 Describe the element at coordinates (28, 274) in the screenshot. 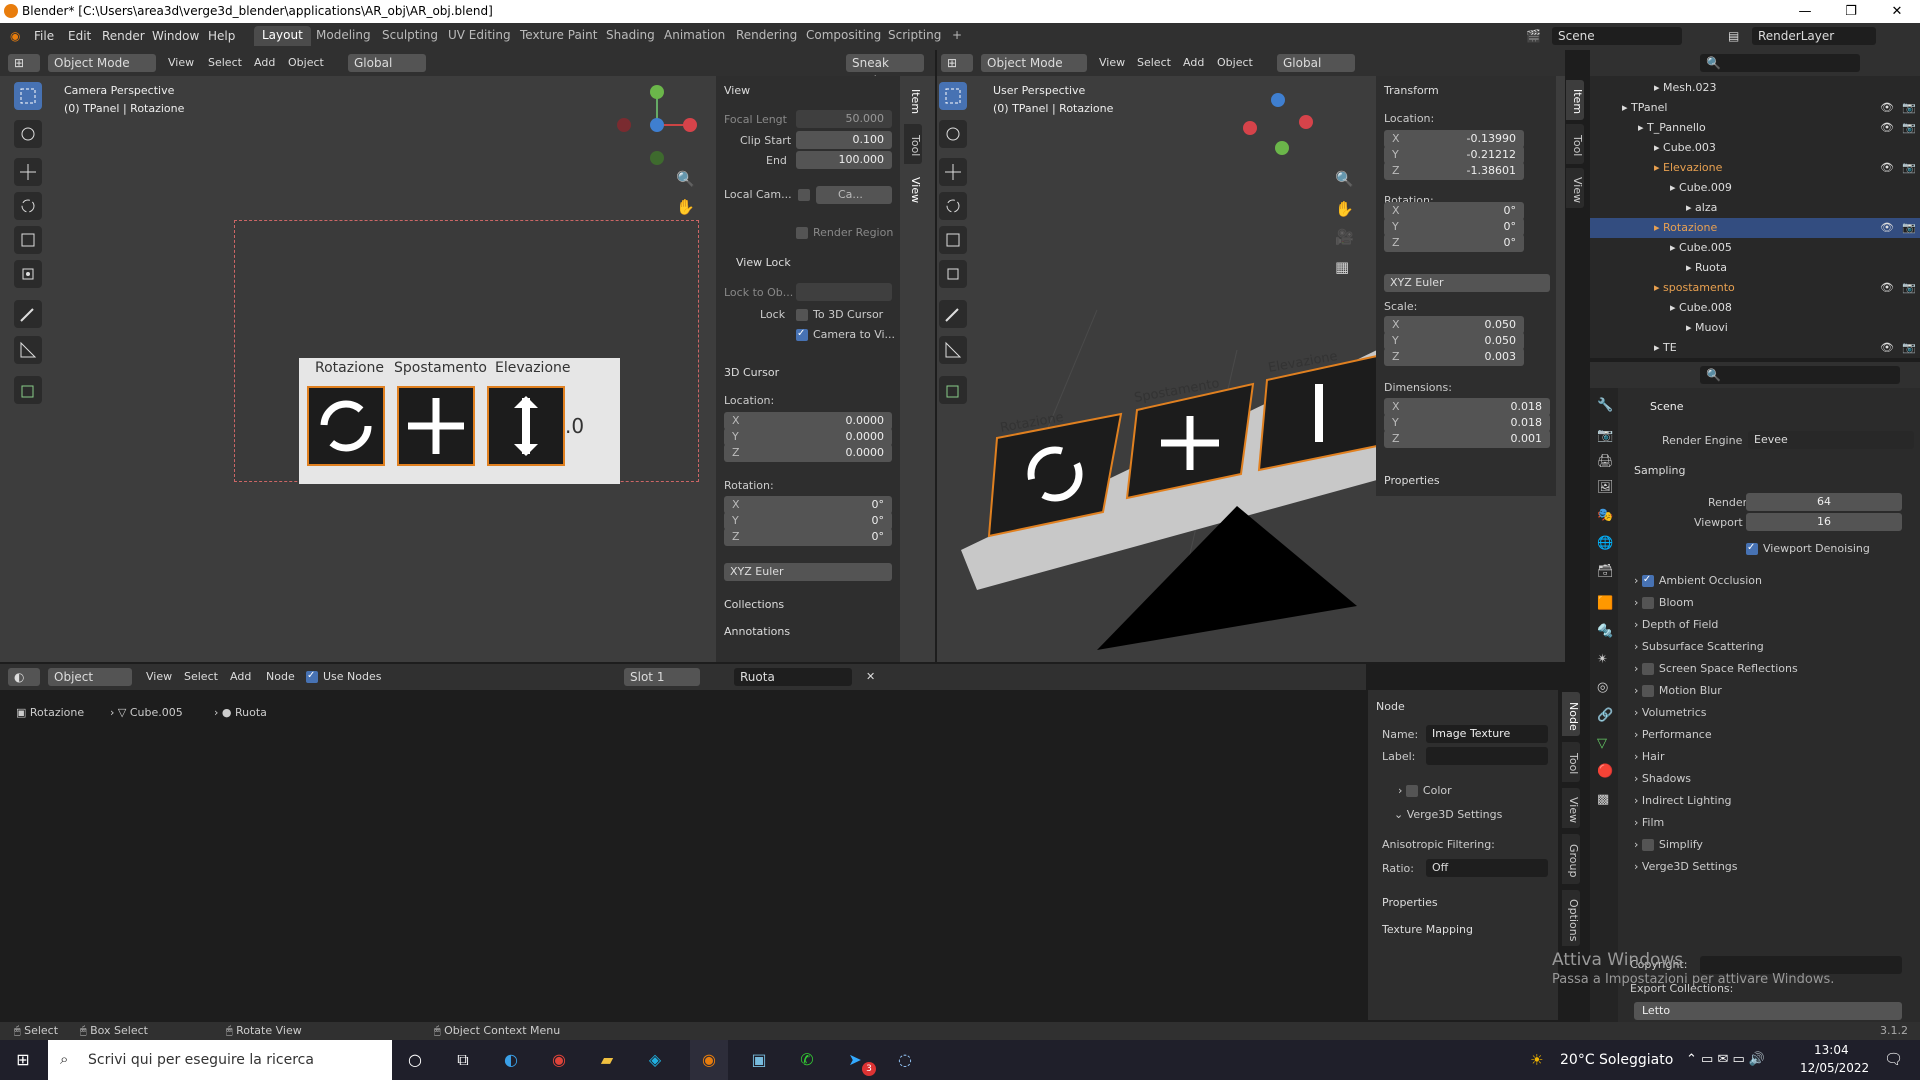

I see `transform-tool-icon` at that location.